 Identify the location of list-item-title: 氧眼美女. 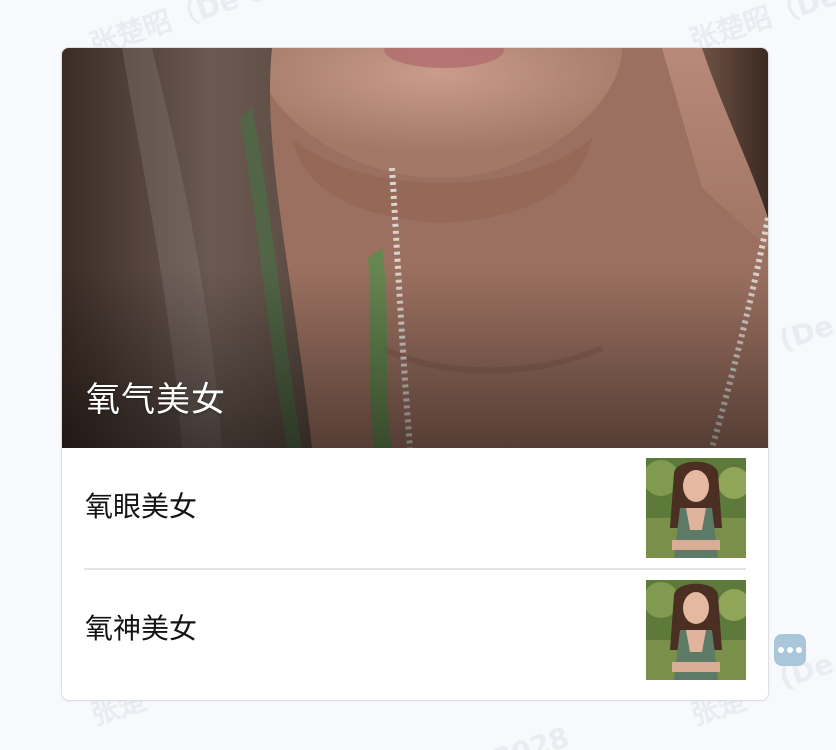
(141, 506).